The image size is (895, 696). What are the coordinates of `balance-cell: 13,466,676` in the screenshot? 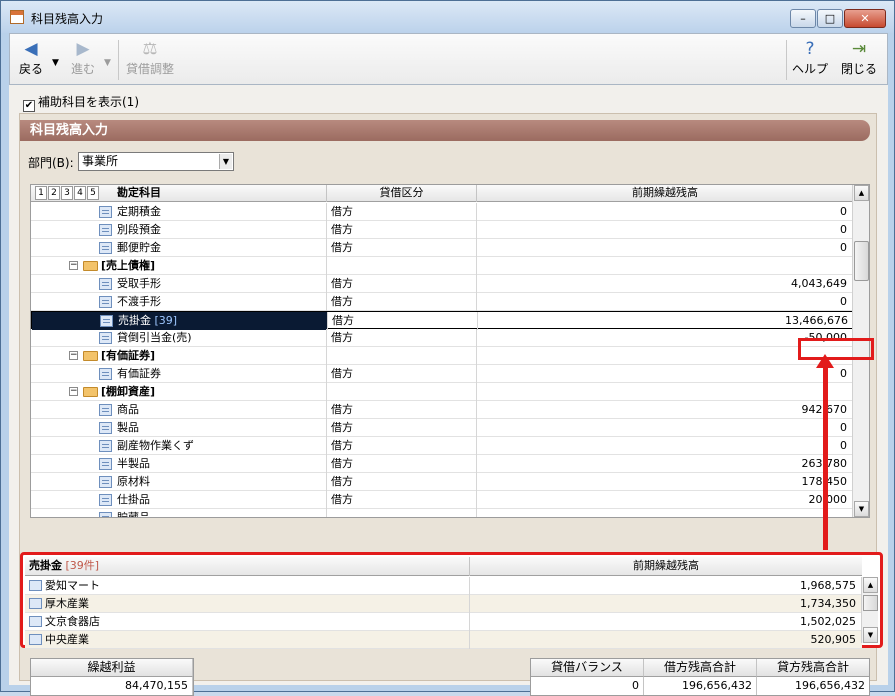 It's located at (666, 321).